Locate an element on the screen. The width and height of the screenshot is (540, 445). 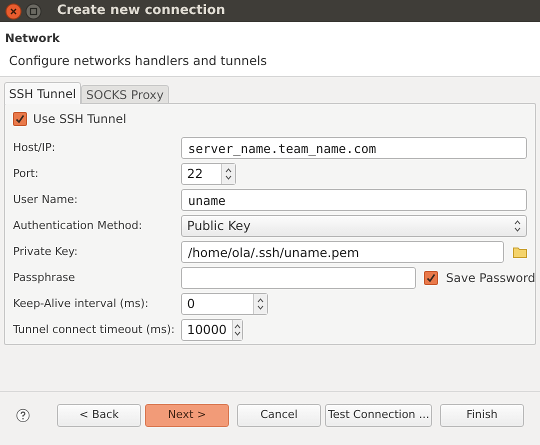
dropdown: Public Key is located at coordinates (354, 226).